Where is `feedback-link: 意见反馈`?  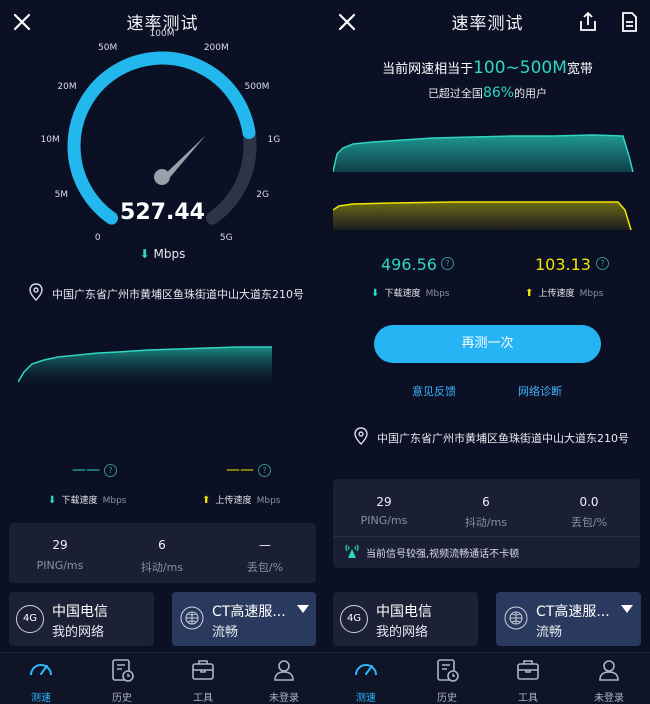 feedback-link: 意见反馈 is located at coordinates (434, 391).